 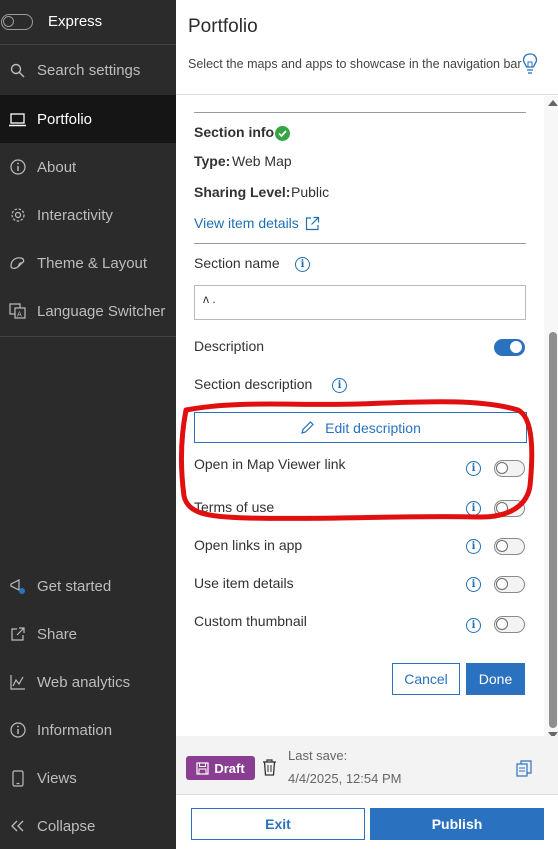 I want to click on custom-thumbnail-label: Custom thumbnail, so click(x=250, y=621).